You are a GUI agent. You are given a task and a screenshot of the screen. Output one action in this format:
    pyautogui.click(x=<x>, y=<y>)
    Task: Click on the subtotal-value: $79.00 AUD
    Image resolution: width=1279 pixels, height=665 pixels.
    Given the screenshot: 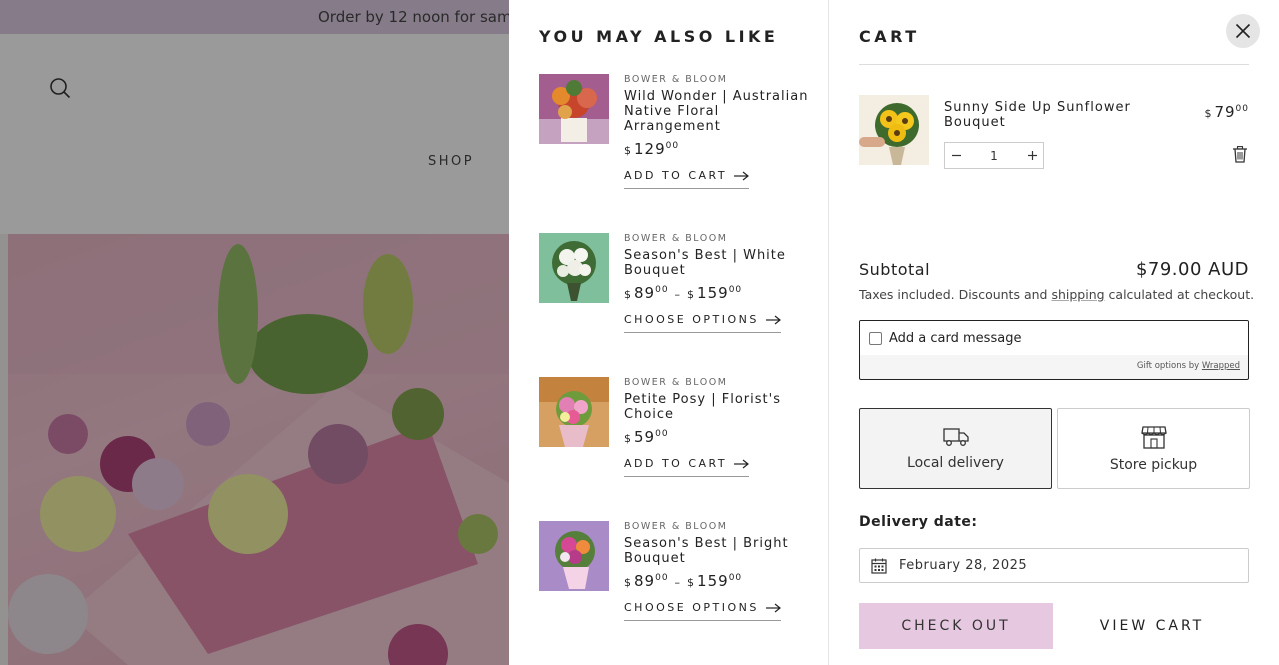 What is the action you would take?
    pyautogui.click(x=1192, y=269)
    